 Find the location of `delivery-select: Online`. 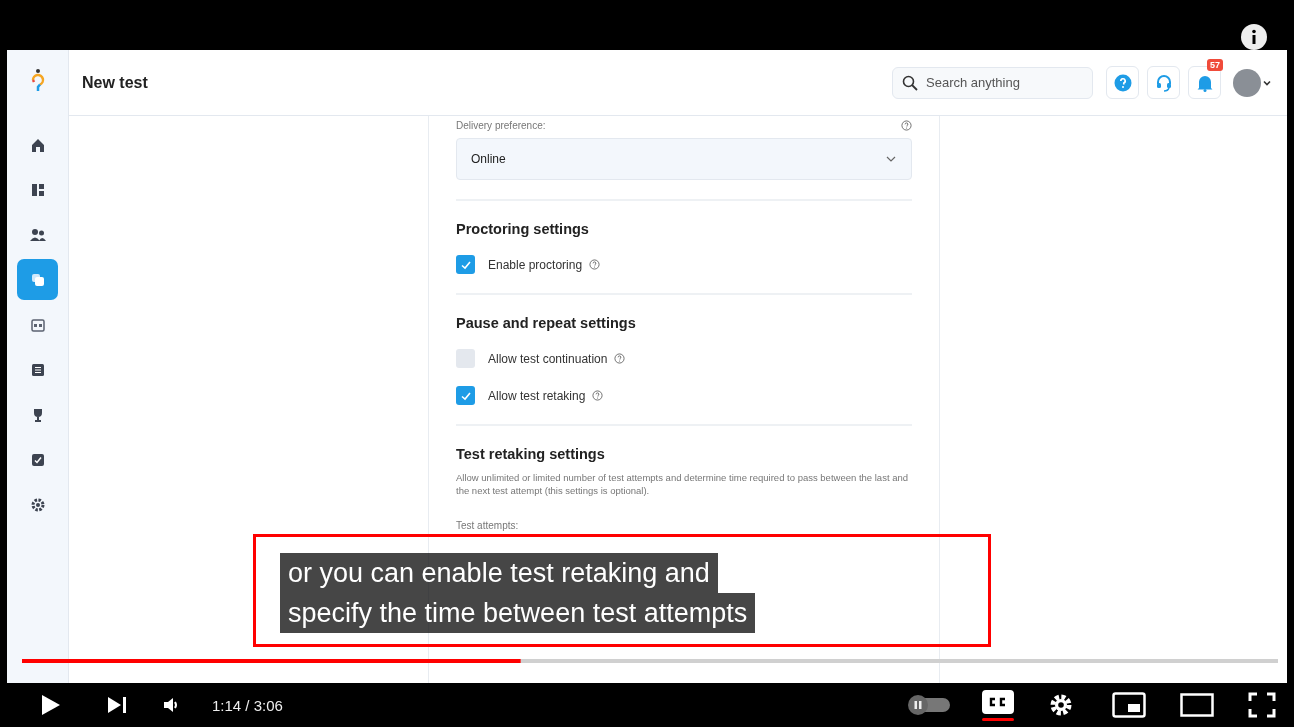

delivery-select: Online is located at coordinates (684, 159).